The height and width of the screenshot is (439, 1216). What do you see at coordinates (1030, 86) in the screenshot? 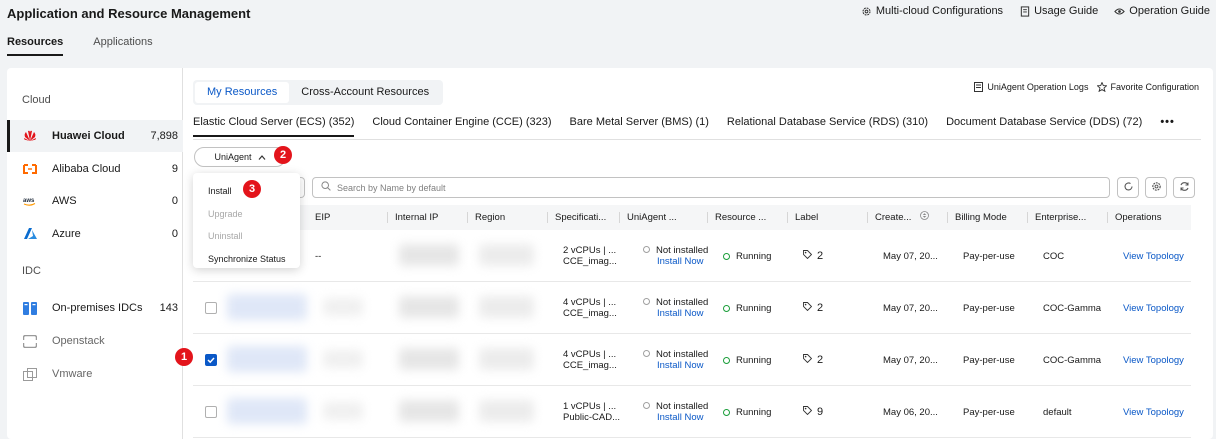
I see `uniagent-operation-logs-link: UniAgent Operation Logs` at bounding box center [1030, 86].